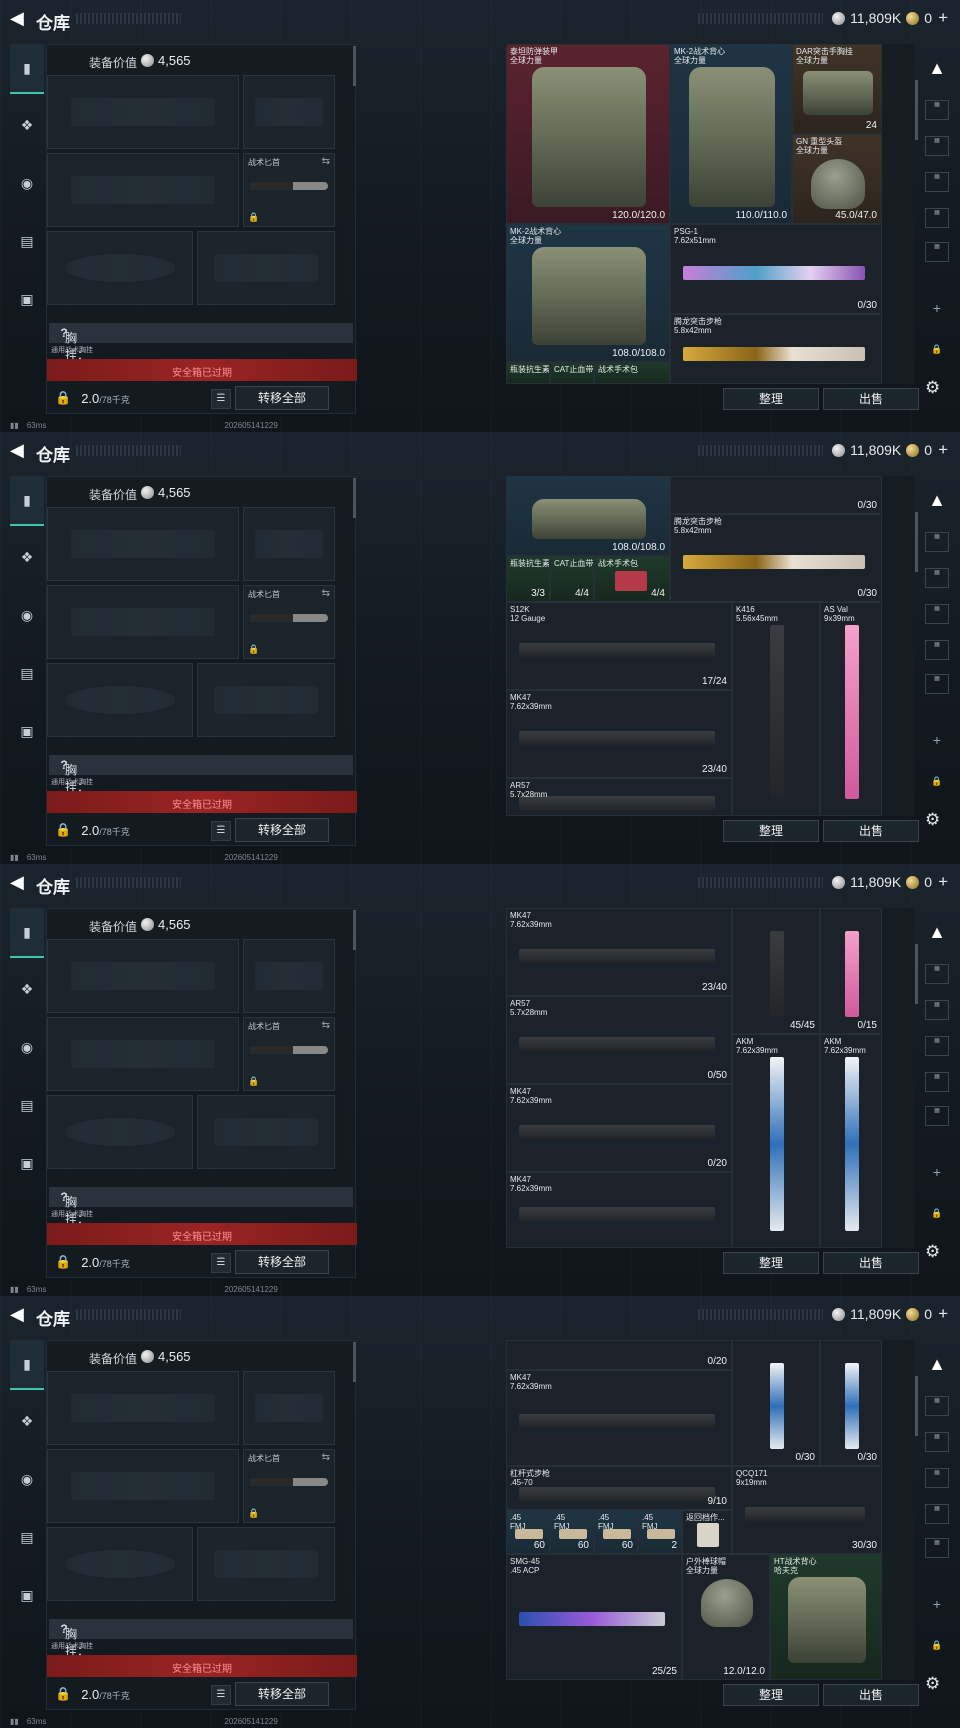  What do you see at coordinates (619, 646) in the screenshot?
I see `storage-item: S12K 12 Gauge 17/24` at bounding box center [619, 646].